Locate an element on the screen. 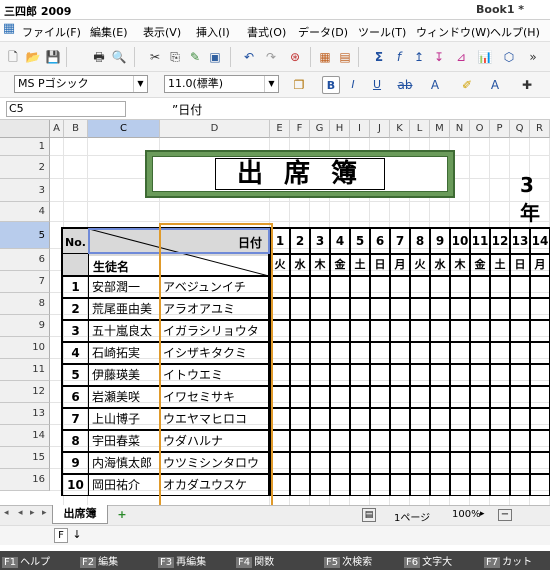  font-selector: MS Pゴシック ▼ is located at coordinates (81, 84).